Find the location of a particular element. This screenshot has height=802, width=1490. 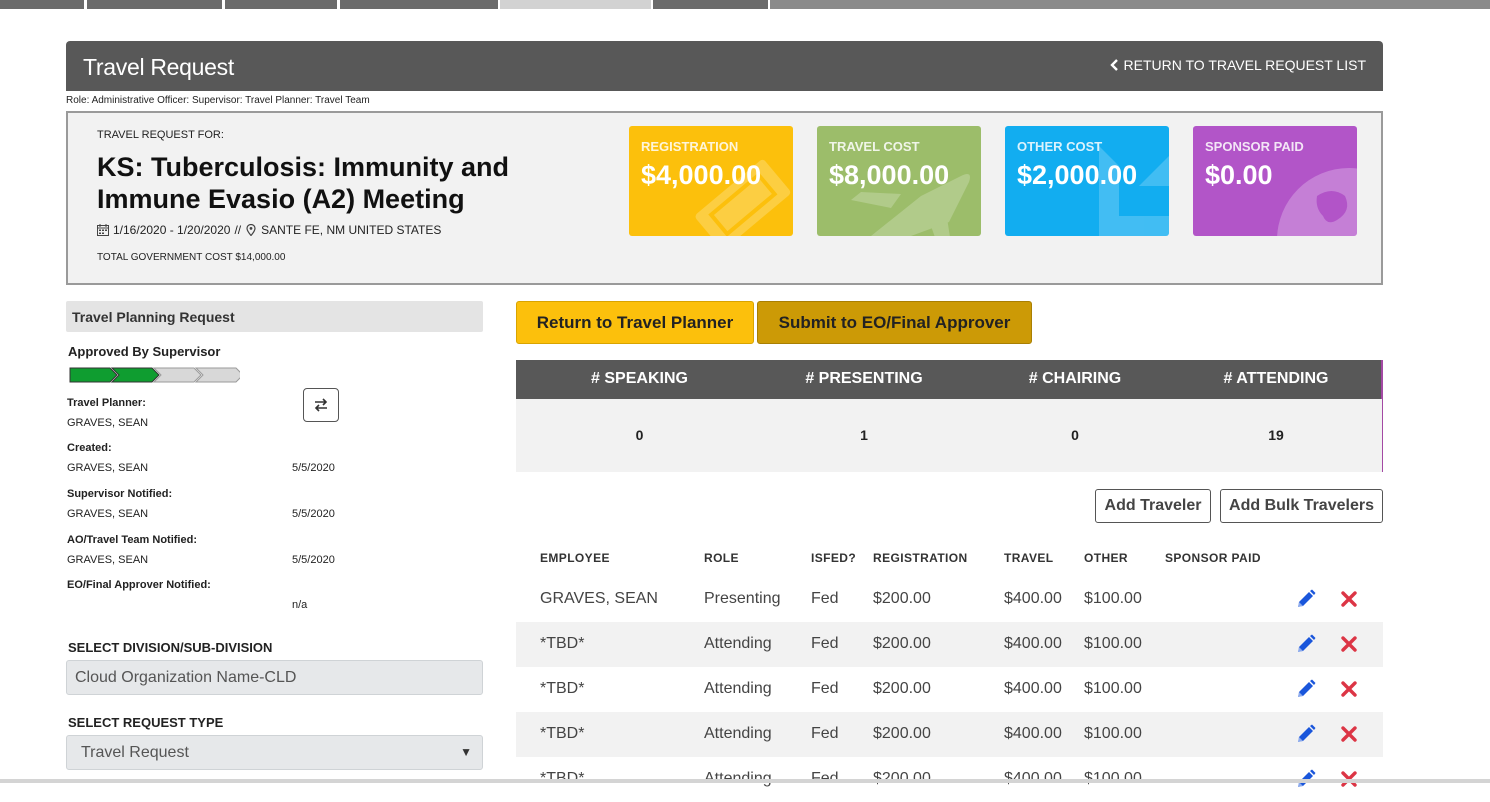

stat-value-chairing: 0 is located at coordinates (1075, 435).